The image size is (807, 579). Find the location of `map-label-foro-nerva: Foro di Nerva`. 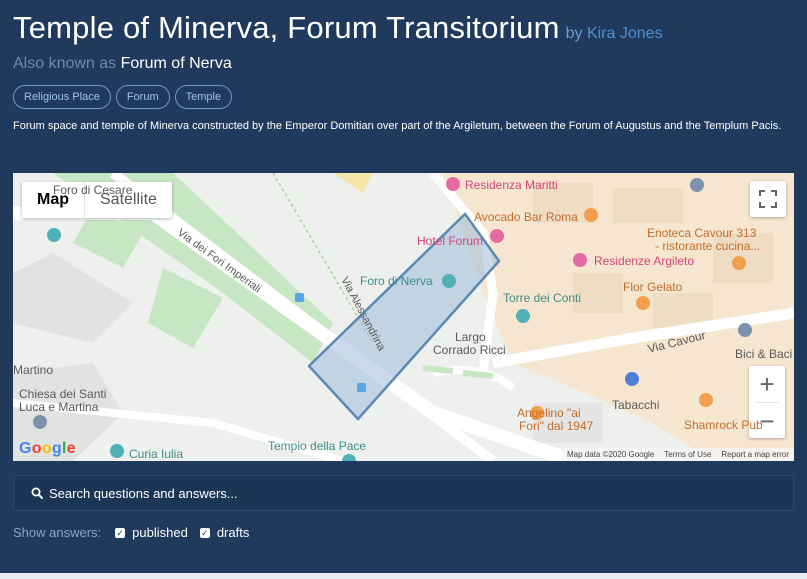

map-label-foro-nerva: Foro di Nerva is located at coordinates (396, 281).